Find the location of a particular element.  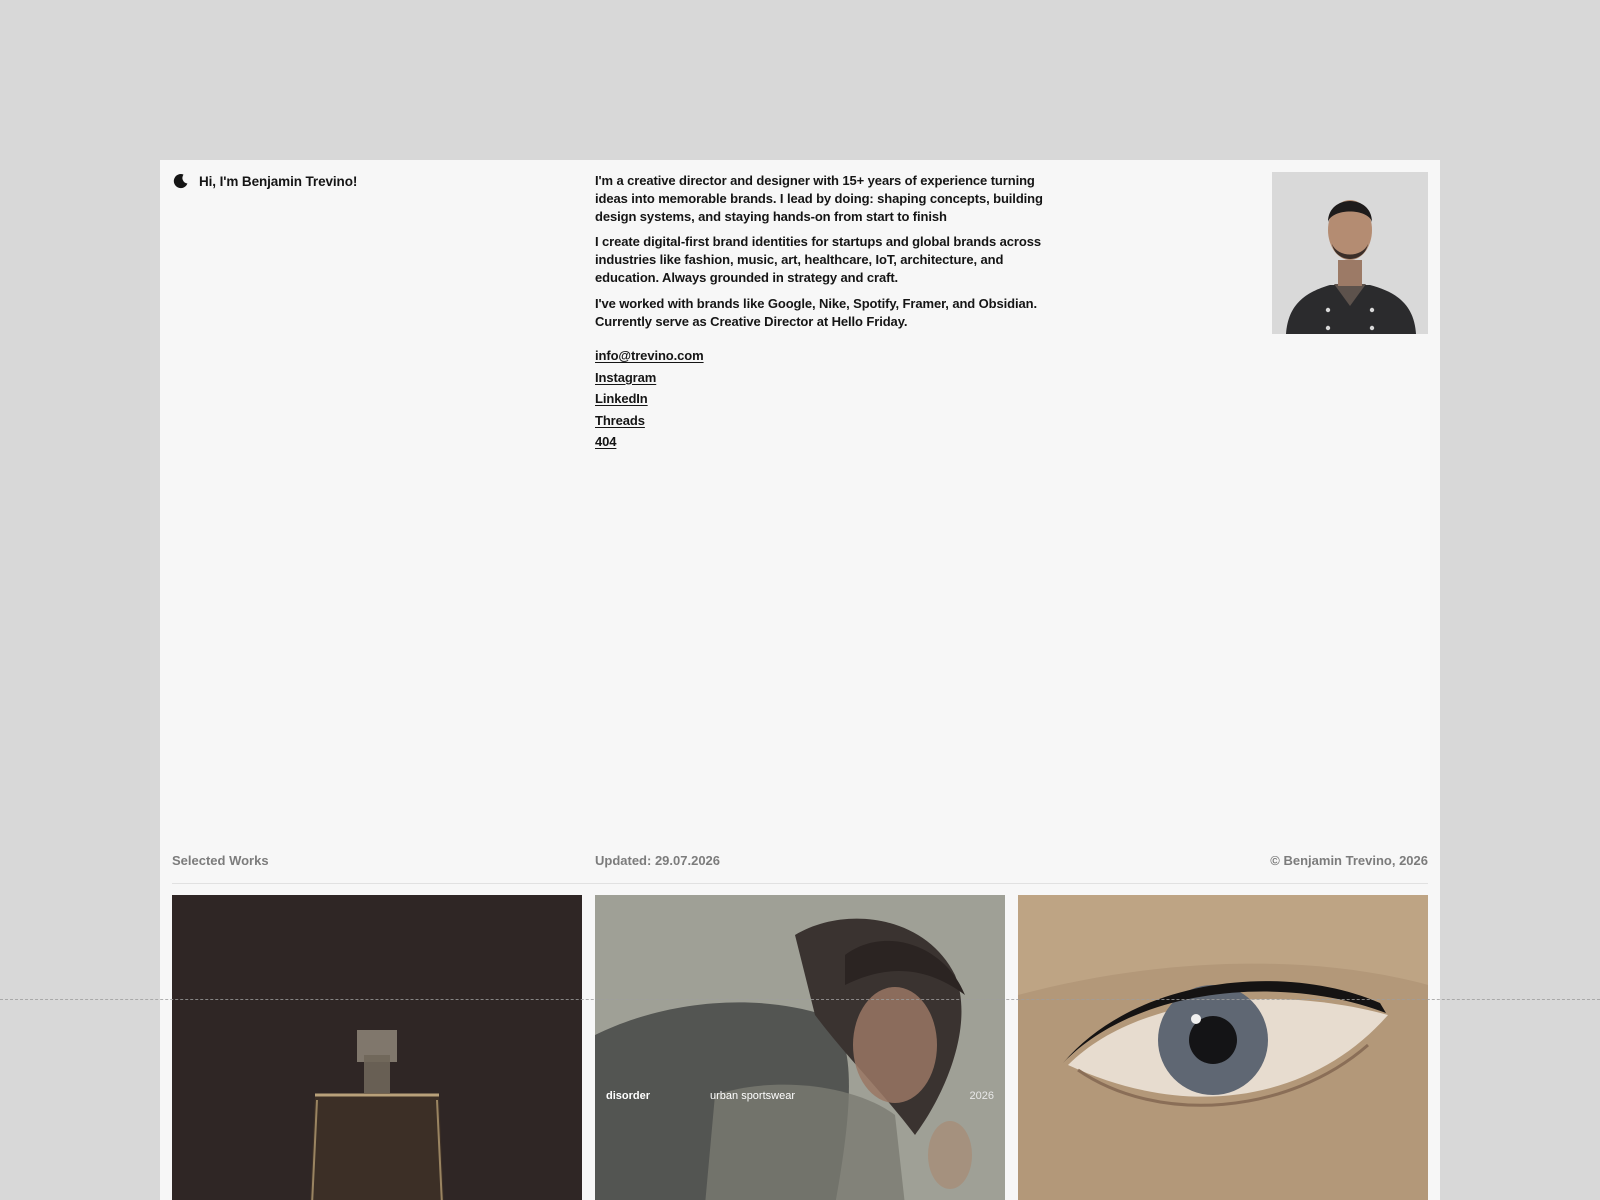

work-title: disorder is located at coordinates (628, 1096).